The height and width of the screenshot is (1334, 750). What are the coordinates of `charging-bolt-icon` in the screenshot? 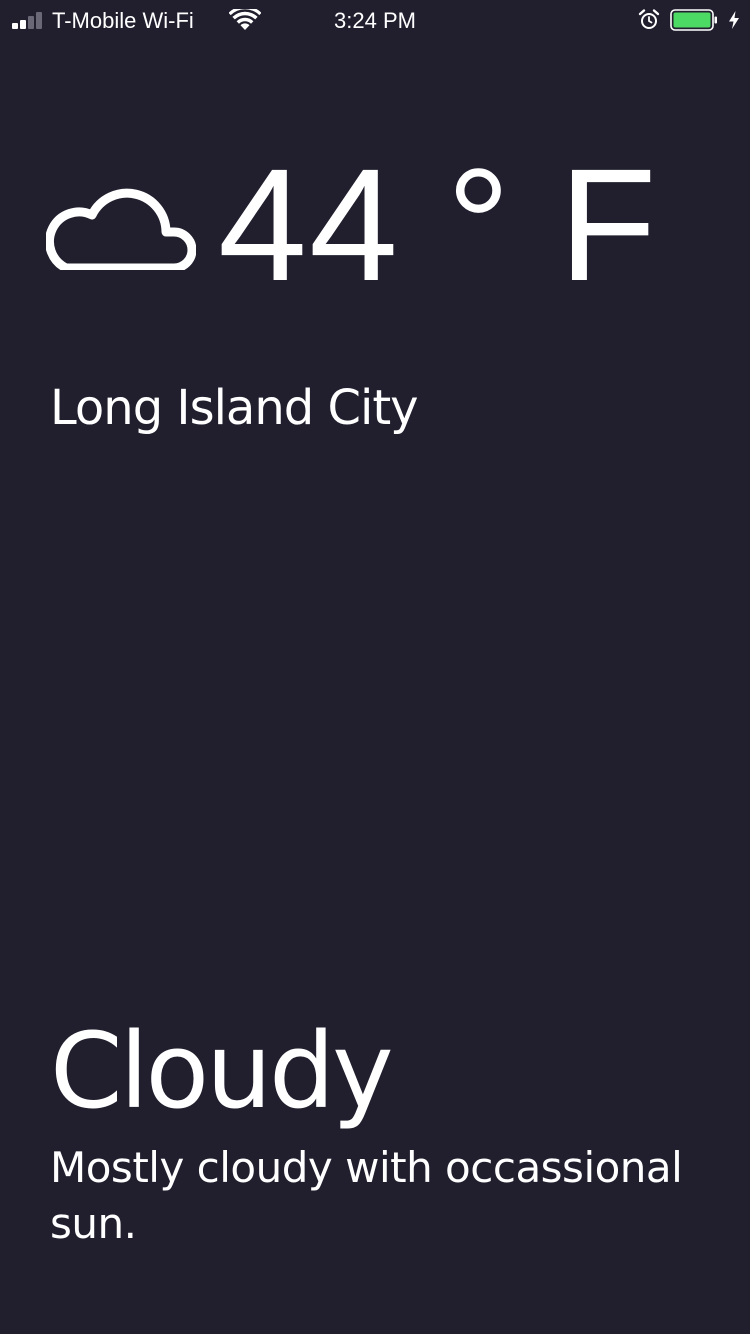 It's located at (734, 20).